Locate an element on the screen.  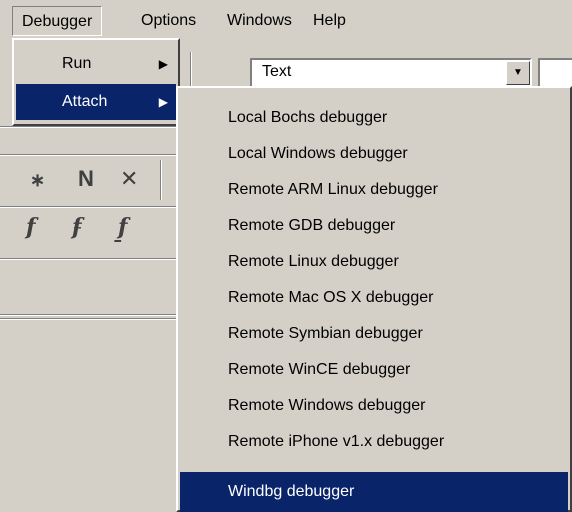
submenu-item-local-windows: Local Windows debugger is located at coordinates (374, 154).